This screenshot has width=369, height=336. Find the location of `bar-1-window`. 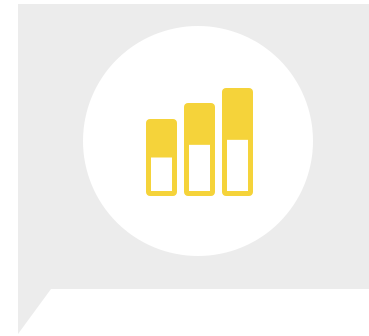

bar-1-window is located at coordinates (161, 174).